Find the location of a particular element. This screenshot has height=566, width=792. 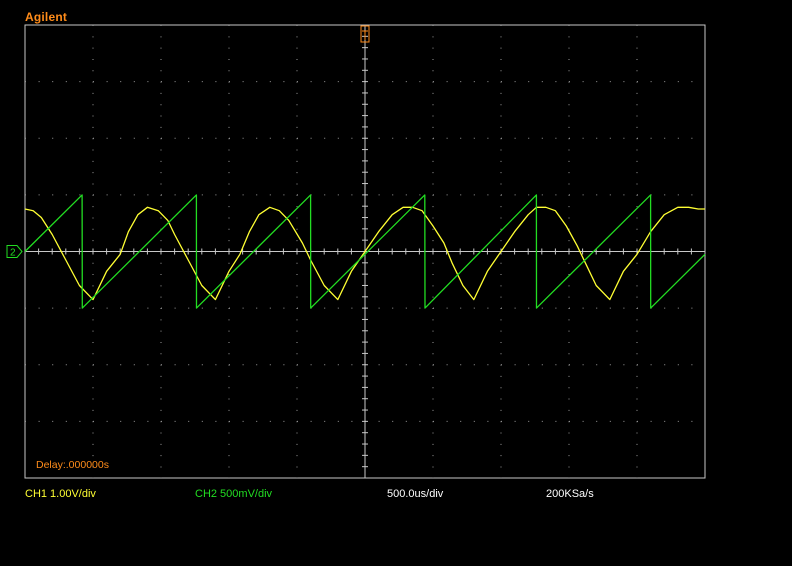

ch1-scale-label: CH1 1.00V/div is located at coordinates (60, 494).